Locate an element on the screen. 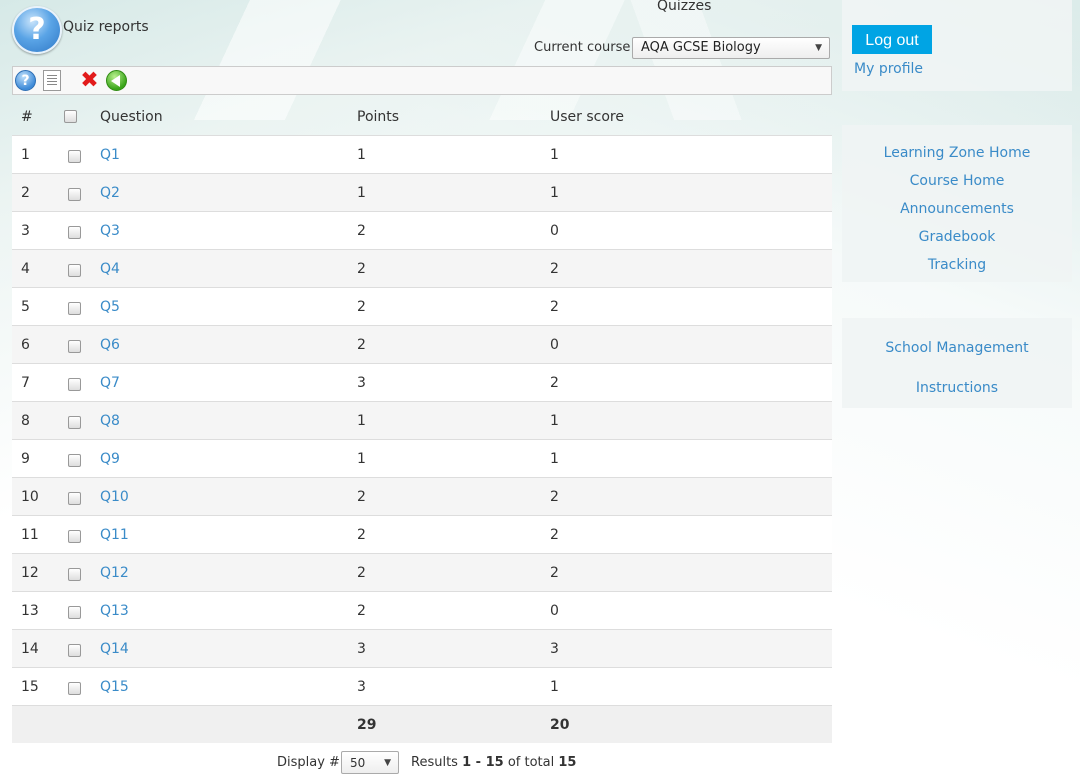  question-link: Q15 is located at coordinates (114, 687).